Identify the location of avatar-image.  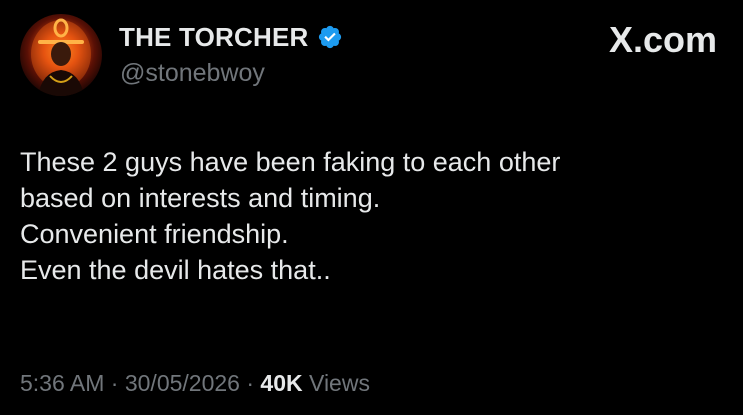
(61, 57).